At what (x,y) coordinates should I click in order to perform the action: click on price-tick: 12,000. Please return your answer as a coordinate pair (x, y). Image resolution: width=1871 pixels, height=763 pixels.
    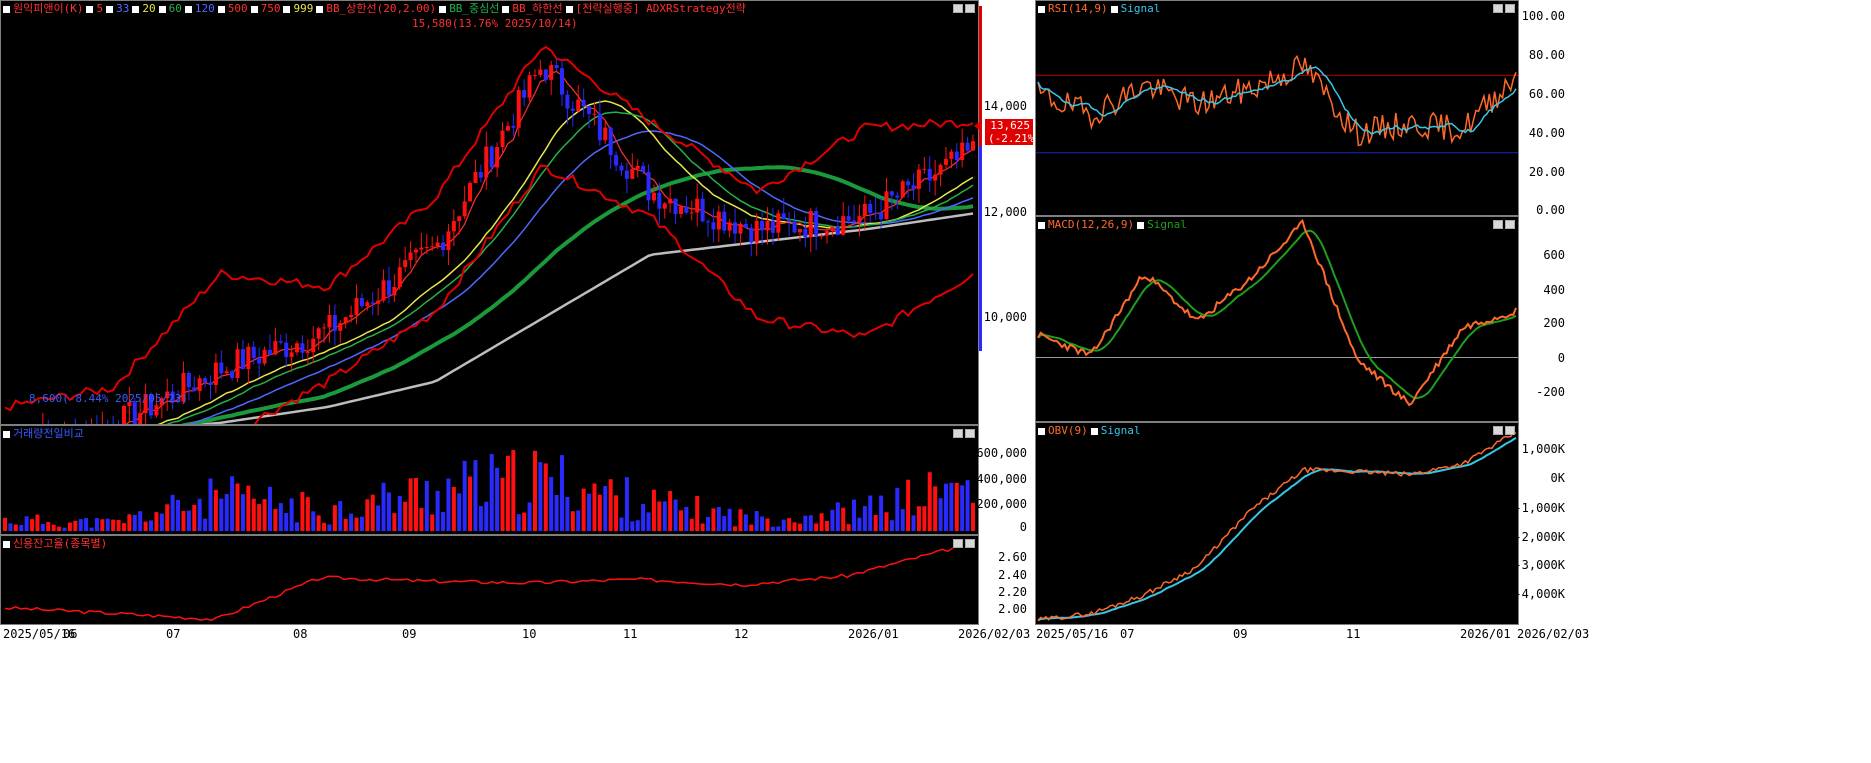
    Looking at the image, I should click on (1005, 212).